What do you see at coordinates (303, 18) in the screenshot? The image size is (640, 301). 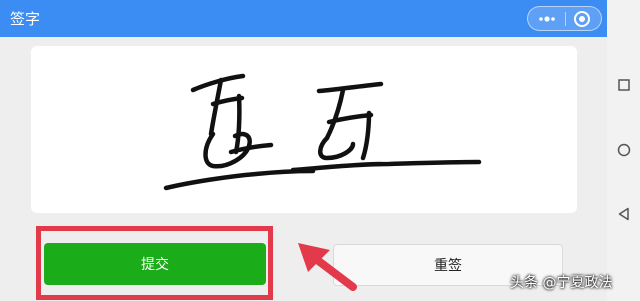 I see `title-bar: 签字` at bounding box center [303, 18].